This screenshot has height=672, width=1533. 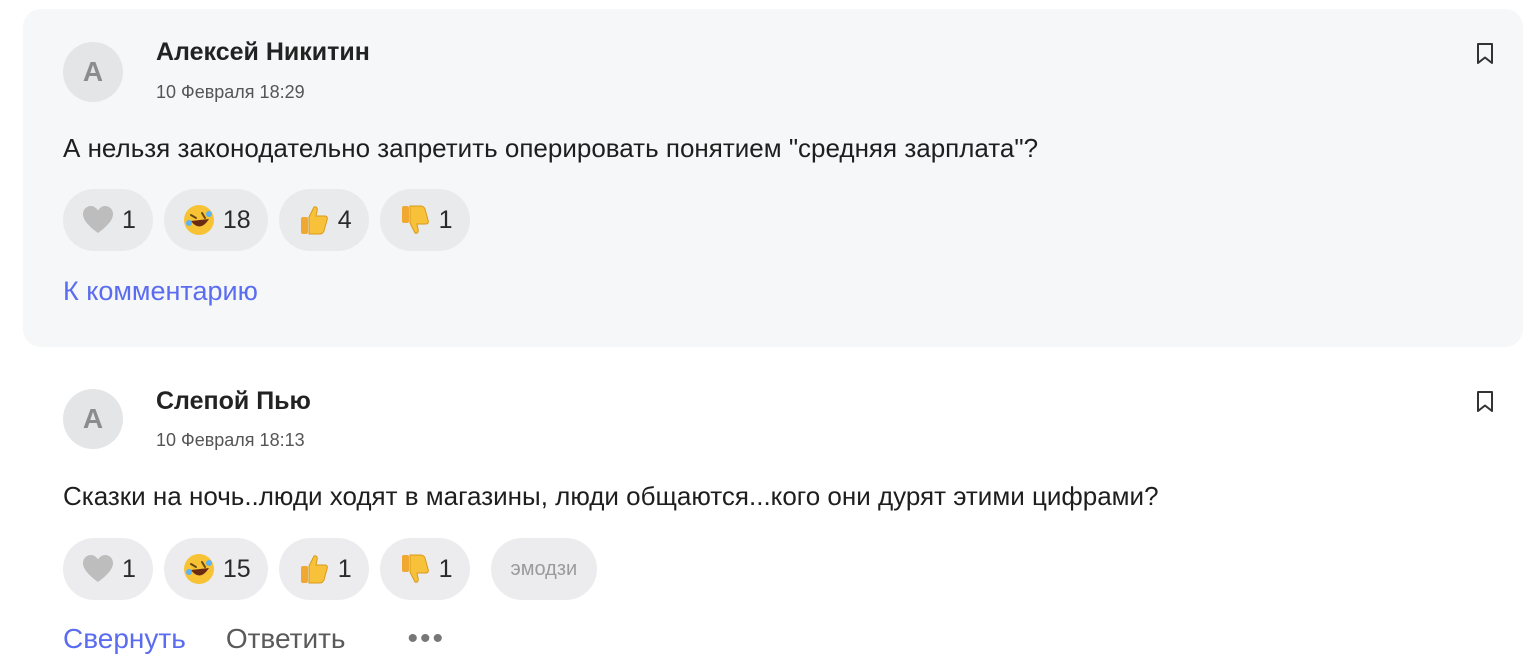 I want to click on add-emoji-button: эмодзи, so click(x=544, y=569).